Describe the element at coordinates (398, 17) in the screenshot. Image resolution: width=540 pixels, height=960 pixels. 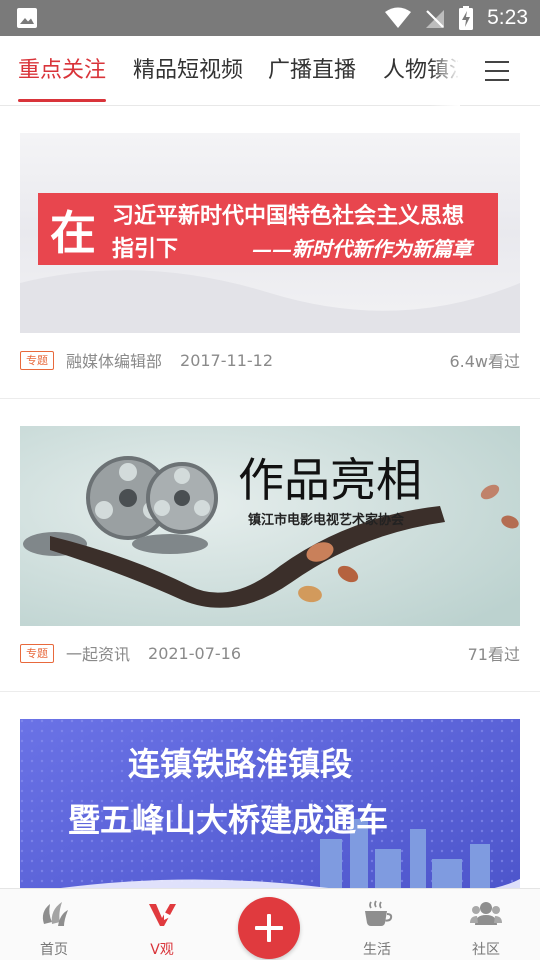
I see `wifi-icon` at that location.